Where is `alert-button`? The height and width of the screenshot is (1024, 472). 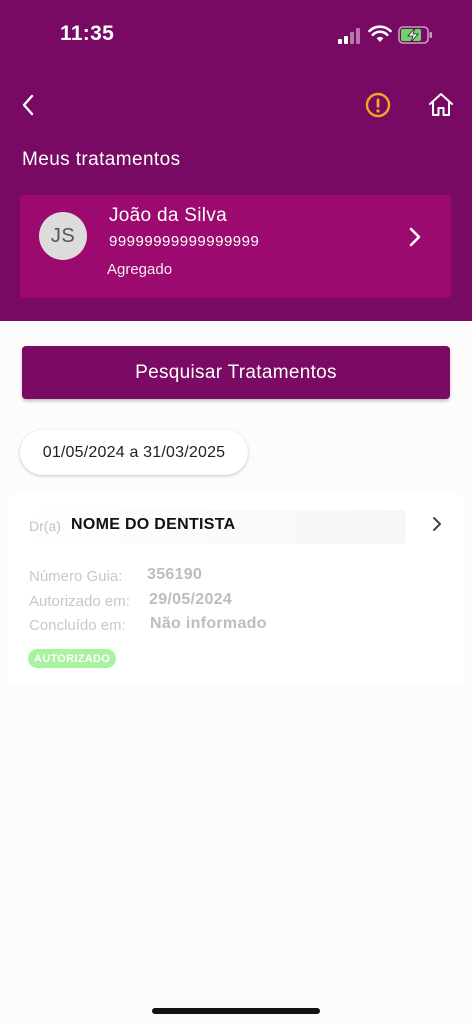 alert-button is located at coordinates (378, 105).